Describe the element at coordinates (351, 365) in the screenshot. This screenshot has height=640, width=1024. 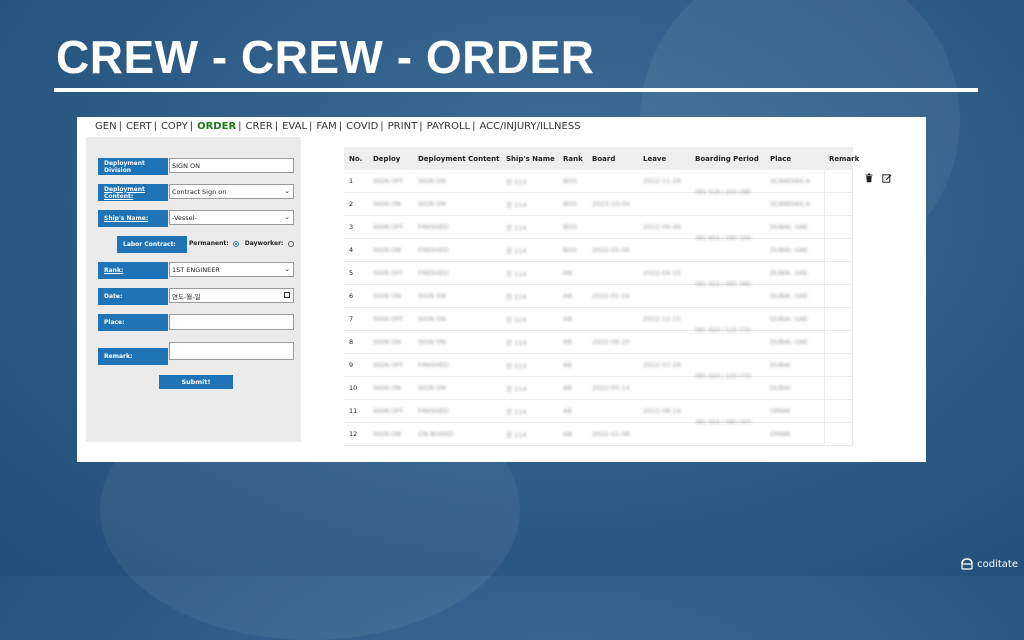
I see `table-cell-no: 9` at that location.